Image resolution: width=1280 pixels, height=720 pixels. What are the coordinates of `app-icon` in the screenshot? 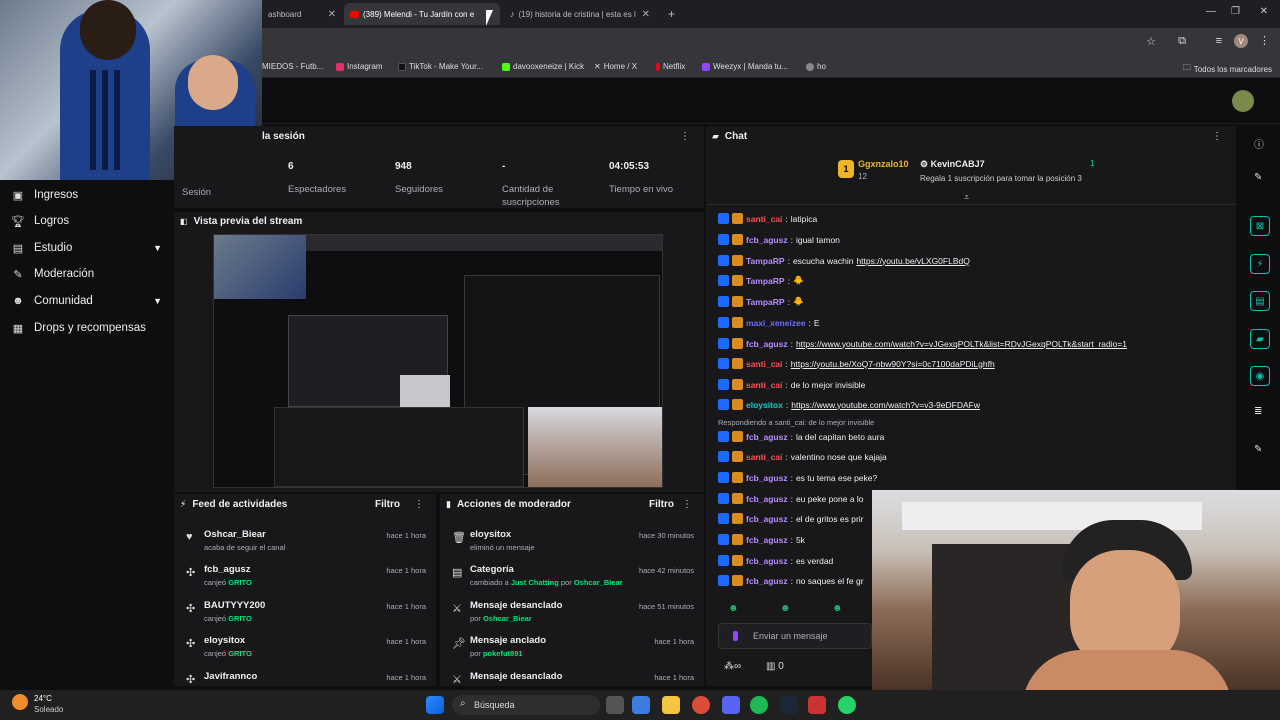 It's located at (817, 705).